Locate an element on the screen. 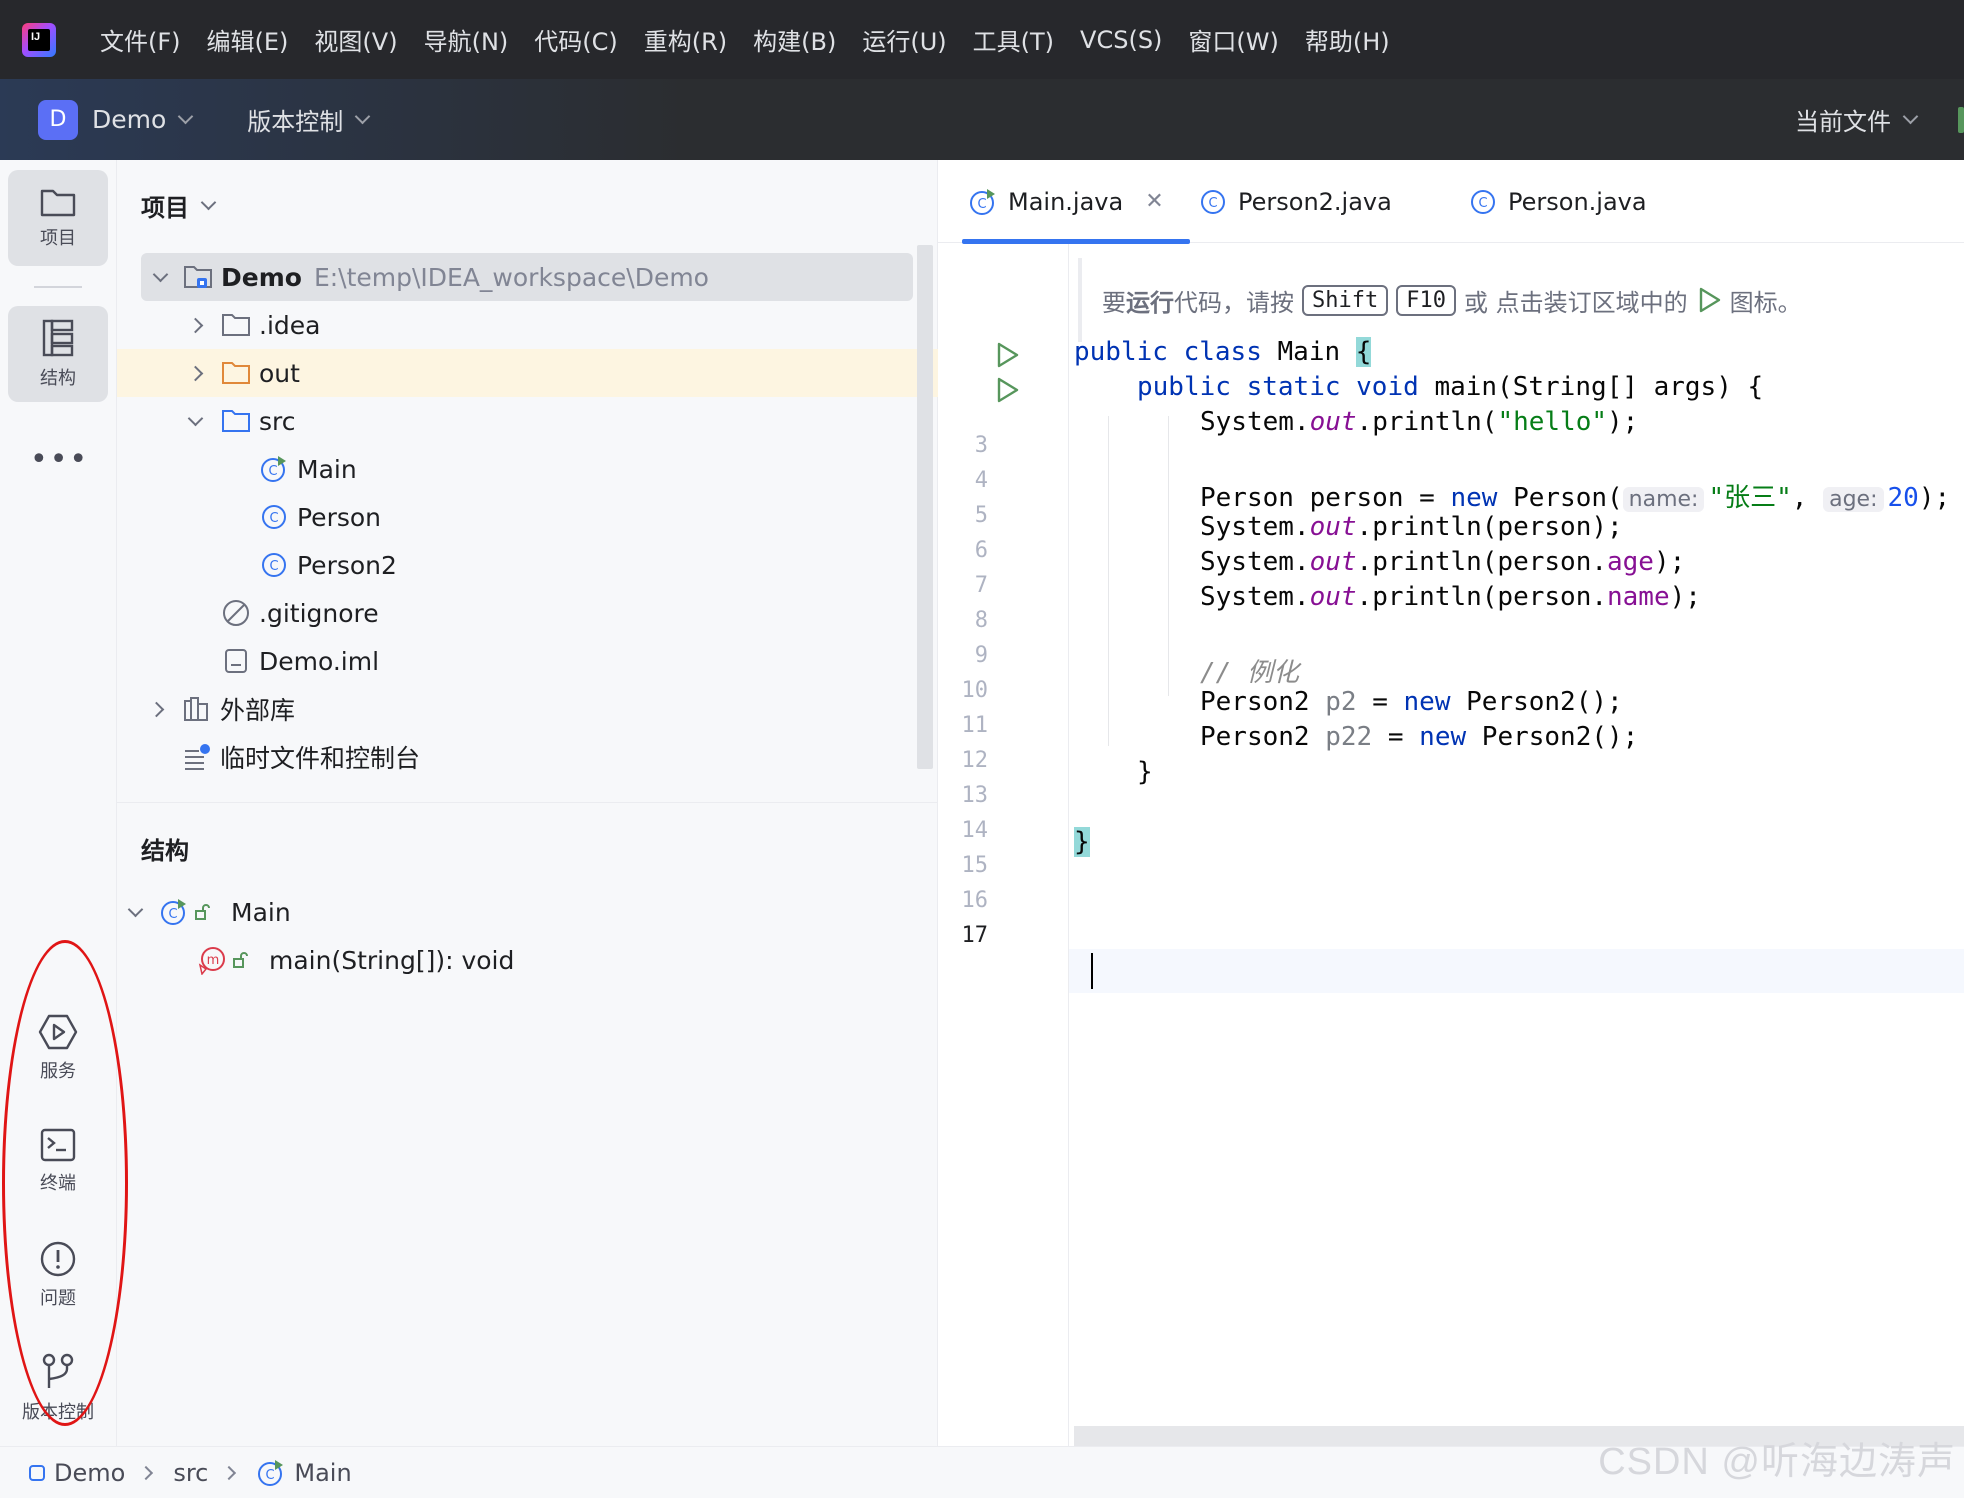  menu-vcs: VCS(S) is located at coordinates (1121, 40).